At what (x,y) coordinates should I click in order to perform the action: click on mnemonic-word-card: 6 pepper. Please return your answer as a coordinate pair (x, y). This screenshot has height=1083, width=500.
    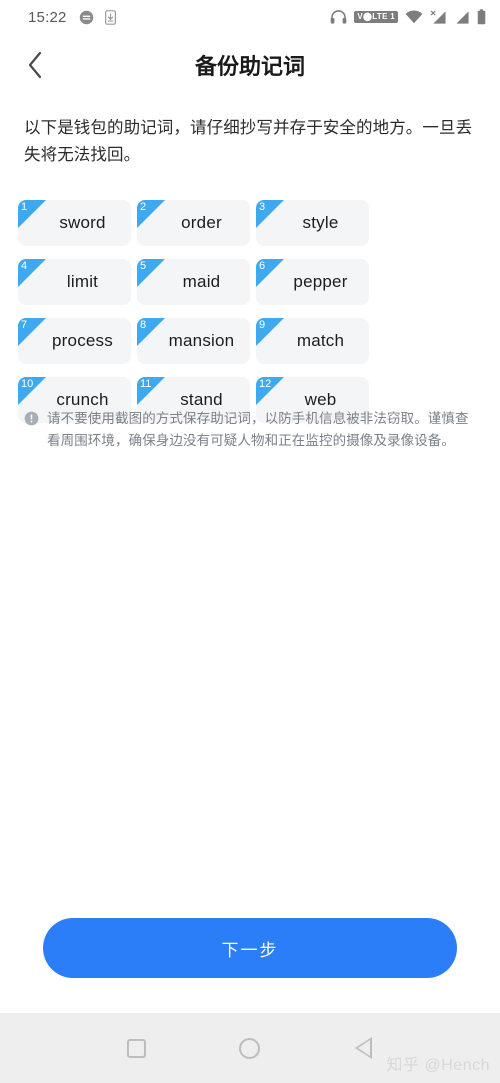
    Looking at the image, I should click on (312, 282).